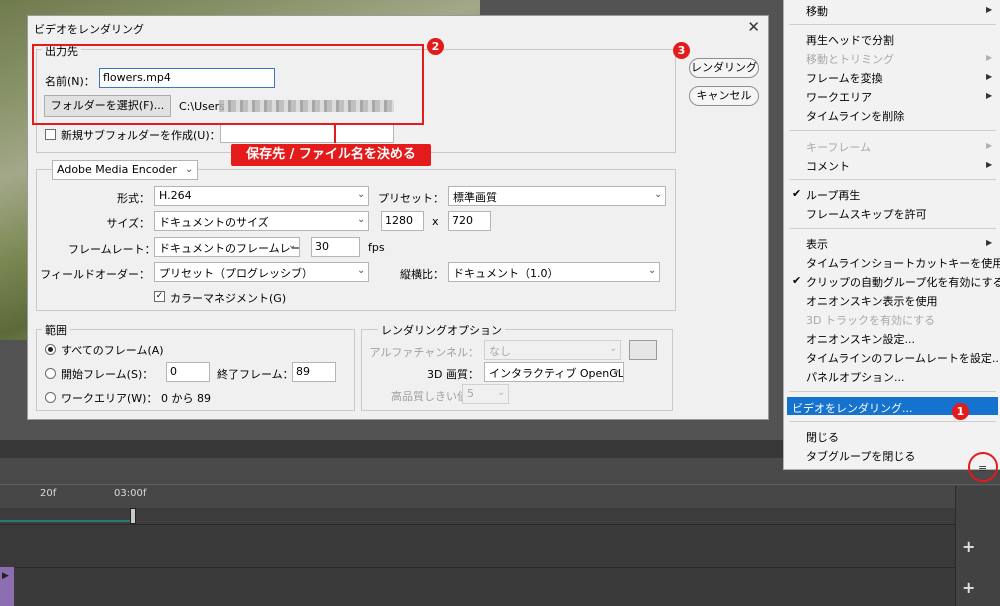 The height and width of the screenshot is (606, 1000). I want to click on menu-item-keyframe: キーフレーム, so click(839, 147).